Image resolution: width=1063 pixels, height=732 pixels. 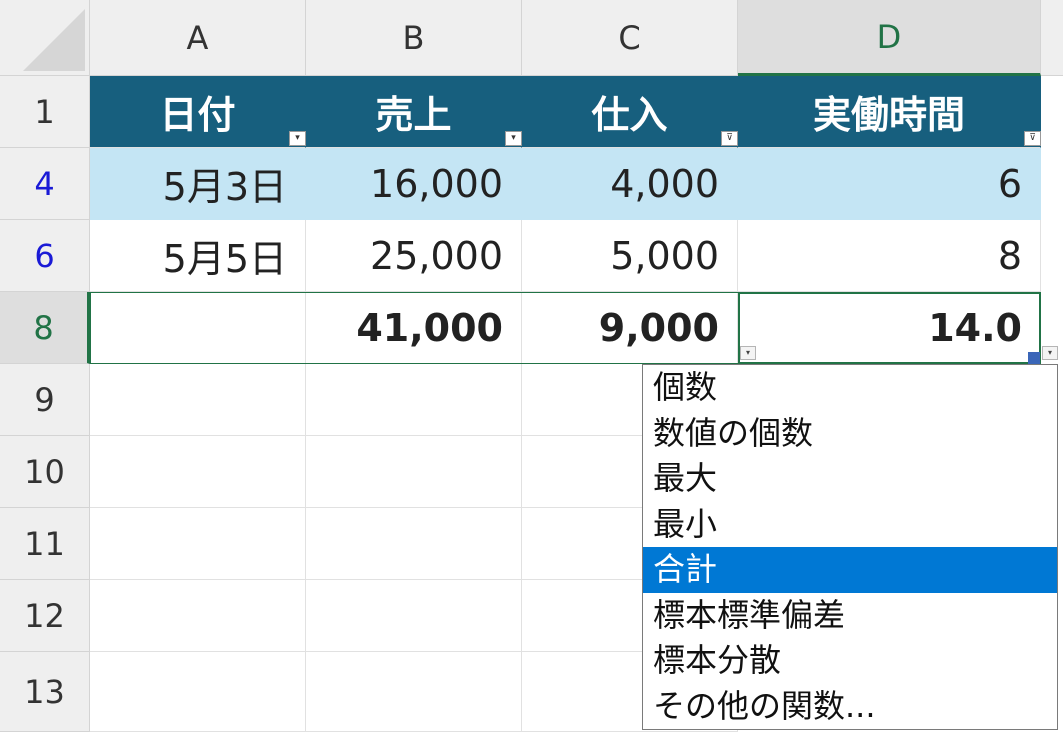 What do you see at coordinates (850, 661) in the screenshot?
I see `menu-item-variance: 標本分散` at bounding box center [850, 661].